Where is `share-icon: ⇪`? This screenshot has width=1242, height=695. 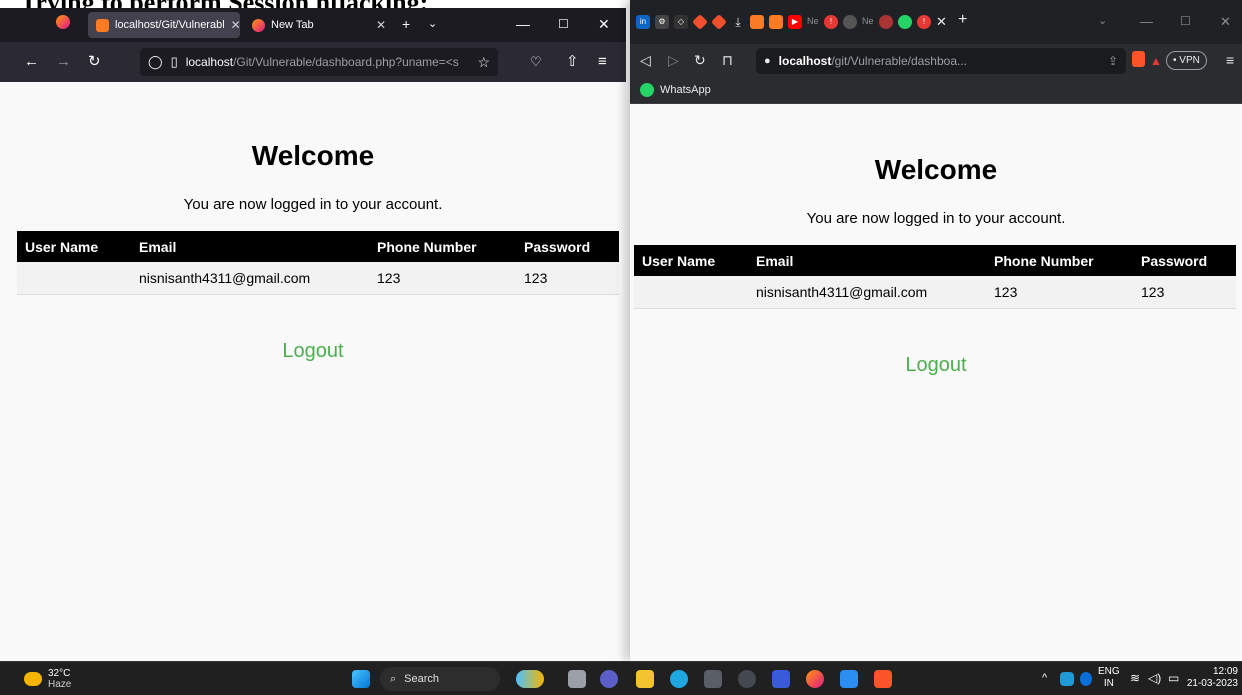
share-icon: ⇪ is located at coordinates (1113, 61).